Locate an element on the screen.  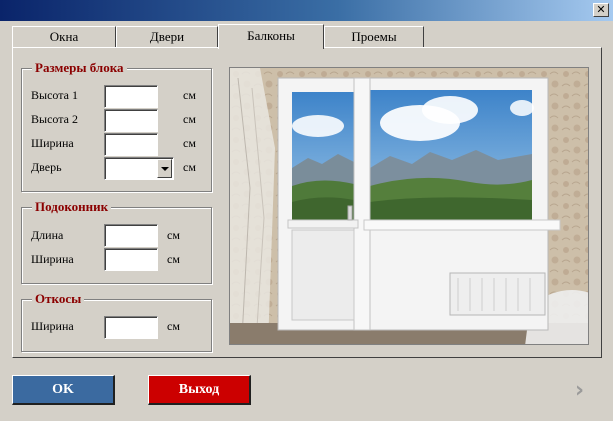
sill-width-input is located at coordinates (131, 259).